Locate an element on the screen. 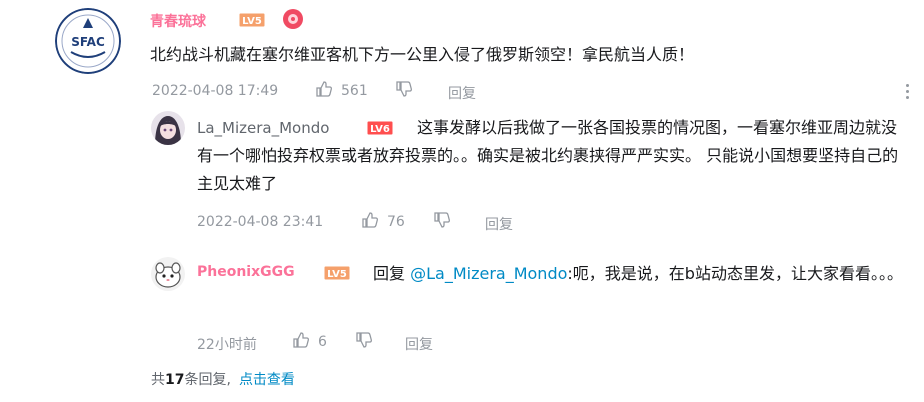 This screenshot has width=924, height=402. reply-count: 17 is located at coordinates (175, 380).